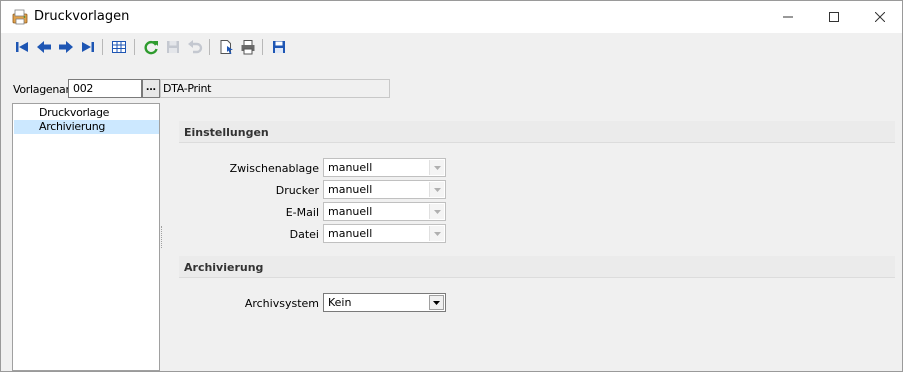 This screenshot has height=372, width=903. I want to click on email-select: manuell, so click(384, 211).